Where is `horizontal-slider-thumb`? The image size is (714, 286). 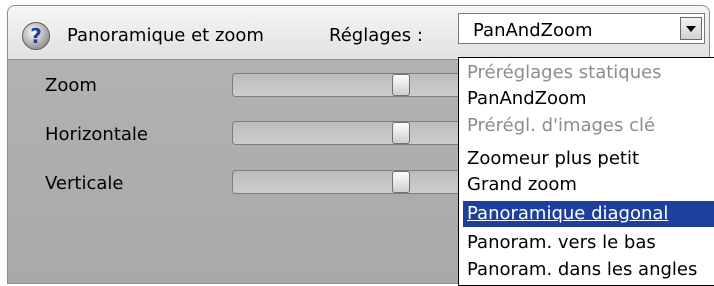 horizontal-slider-thumb is located at coordinates (401, 133).